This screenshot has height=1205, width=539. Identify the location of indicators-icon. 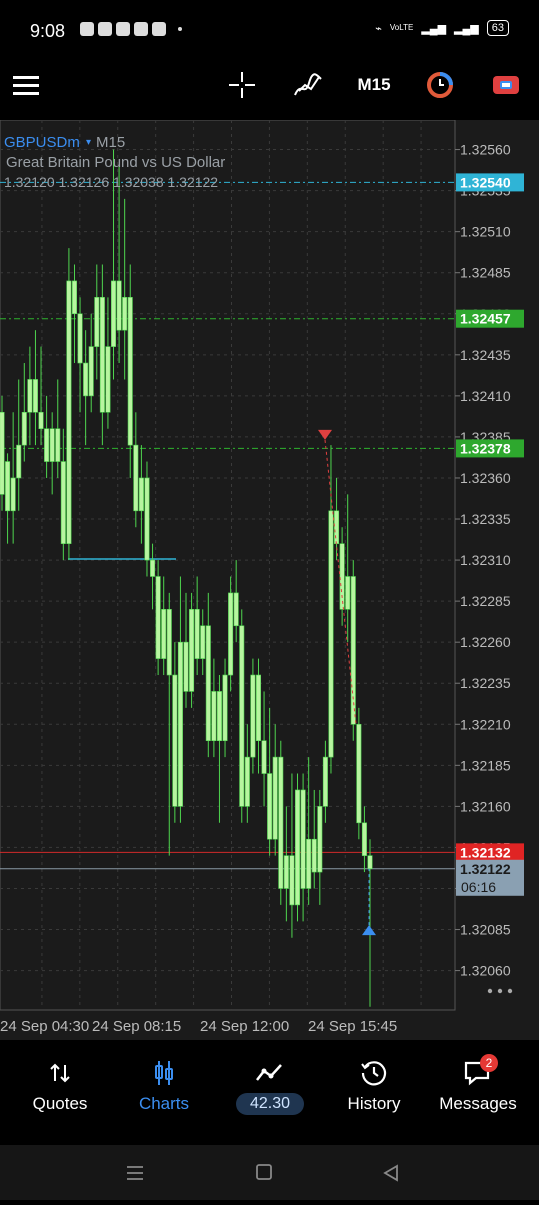
(308, 84).